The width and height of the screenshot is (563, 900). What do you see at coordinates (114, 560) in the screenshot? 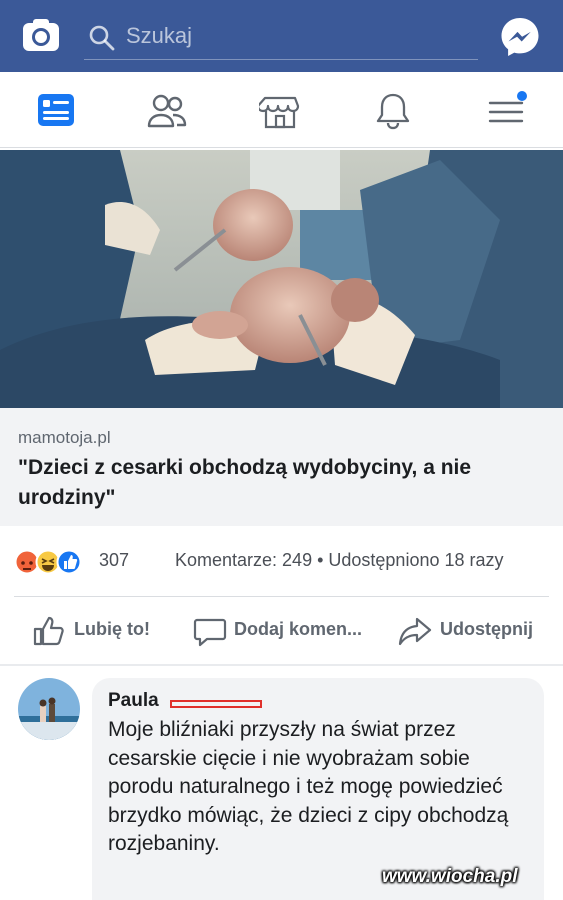
I see `reaction-count: 307` at bounding box center [114, 560].